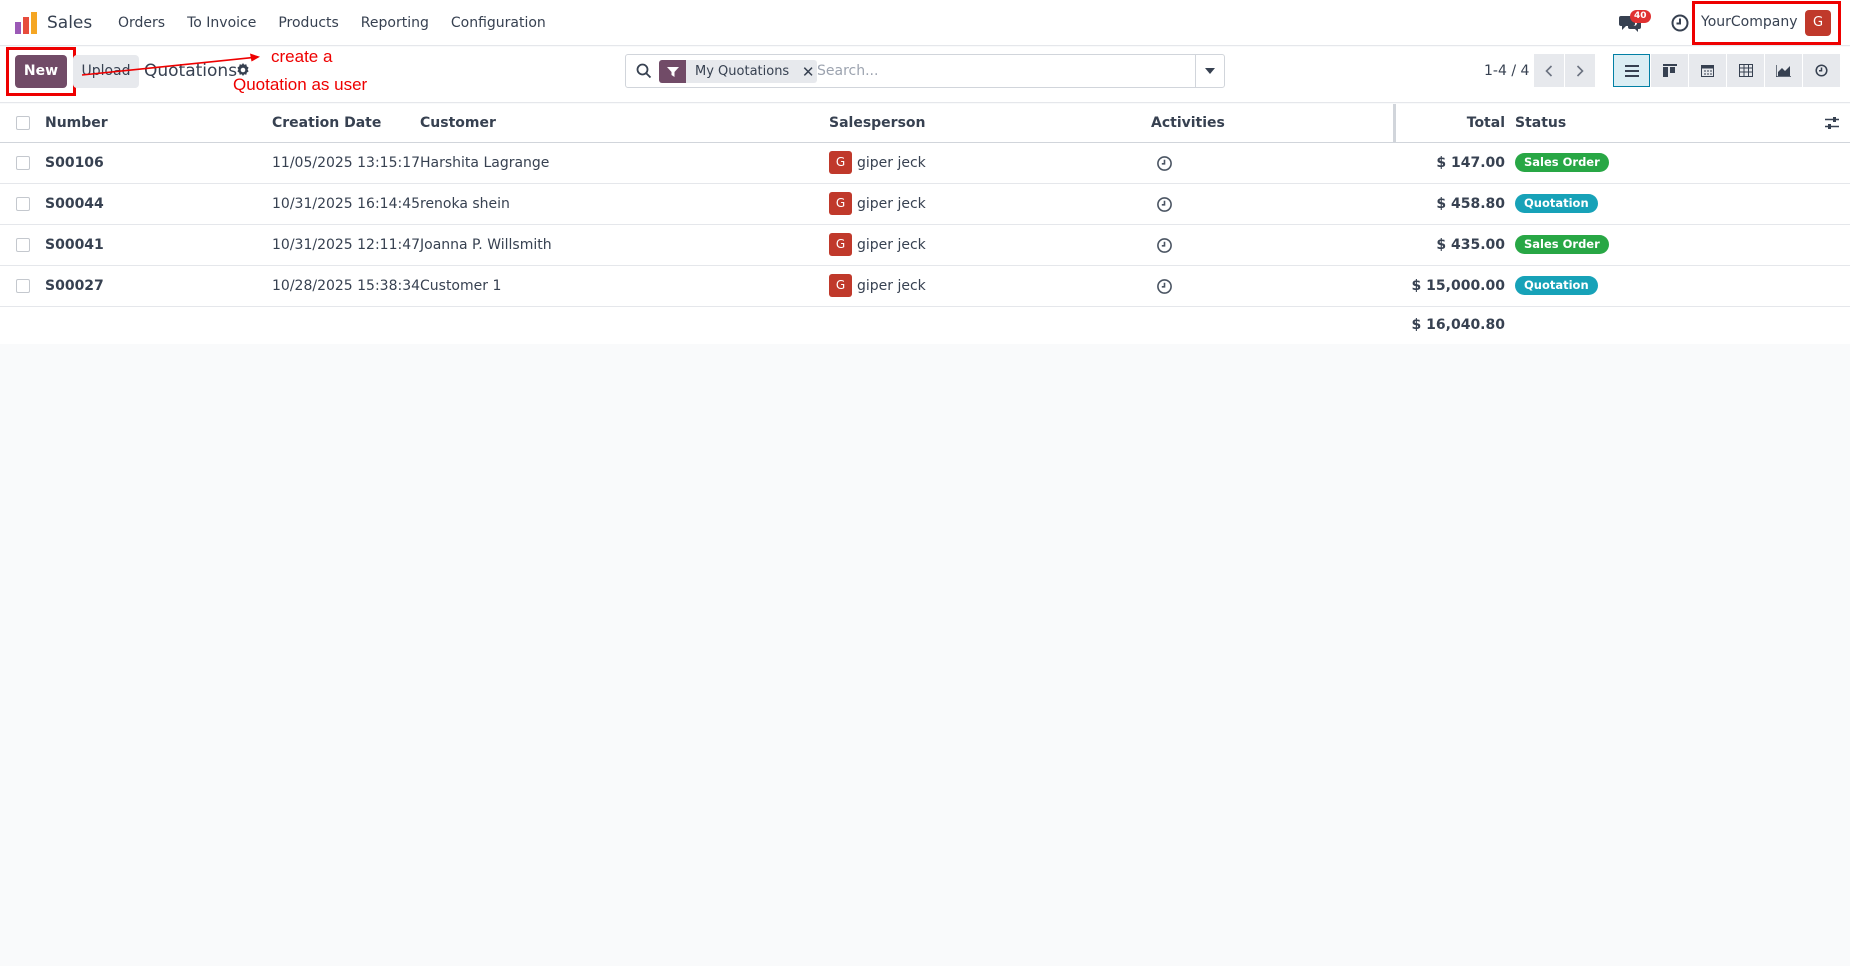 The image size is (1850, 966). I want to click on facet-label: My Quotations, so click(742, 71).